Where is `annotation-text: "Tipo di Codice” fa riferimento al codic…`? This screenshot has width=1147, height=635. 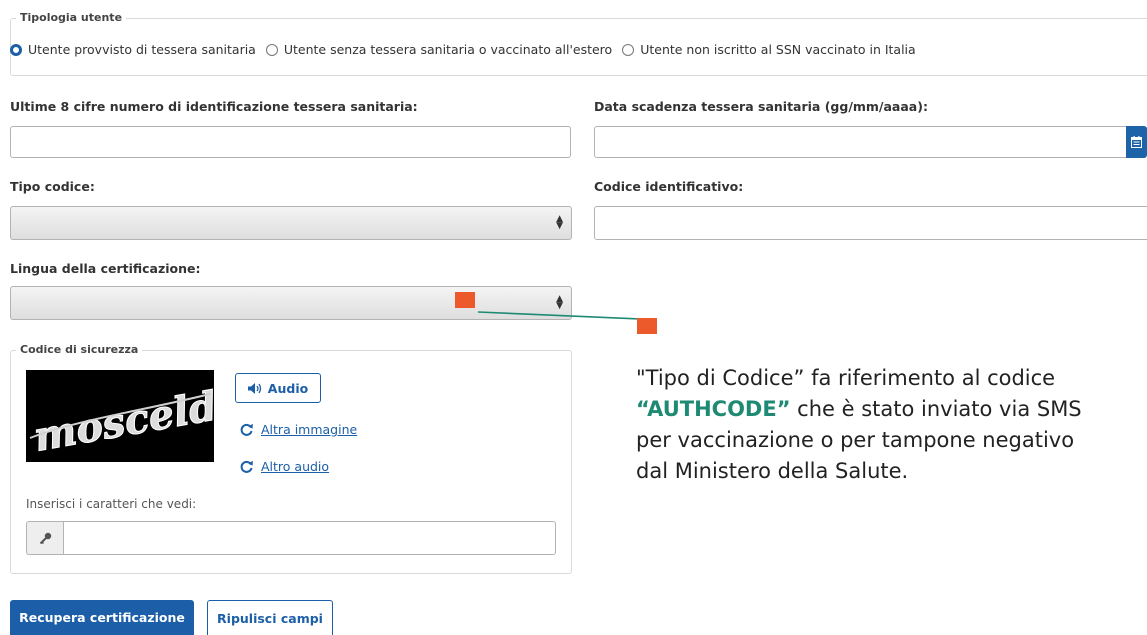
annotation-text: "Tipo di Codice” fa riferimento al codic… is located at coordinates (891, 425).